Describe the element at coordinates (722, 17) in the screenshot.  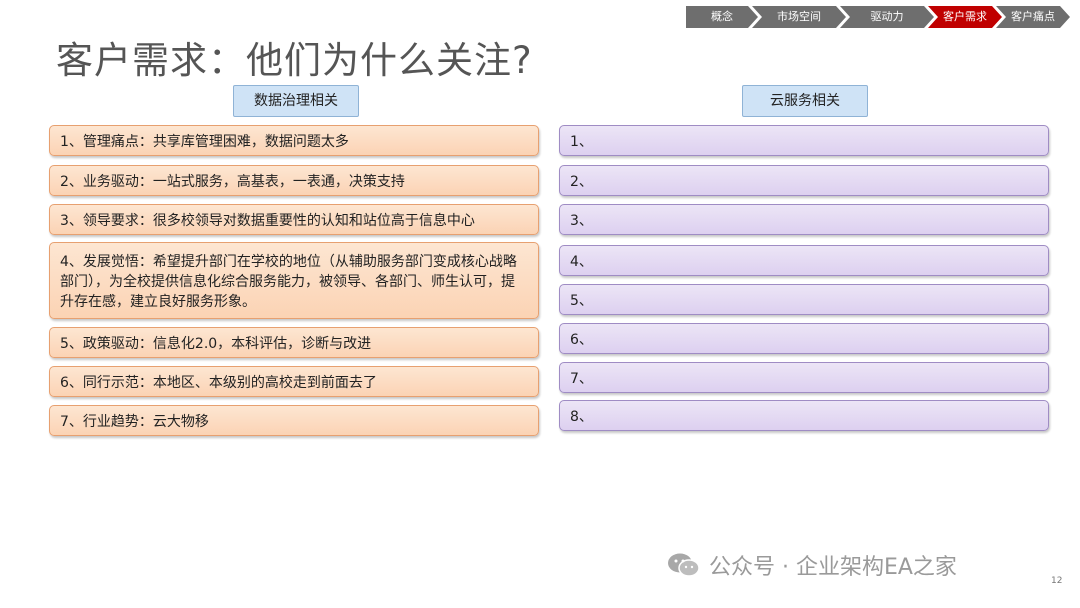
I see `nav-step-concept: 概念` at that location.